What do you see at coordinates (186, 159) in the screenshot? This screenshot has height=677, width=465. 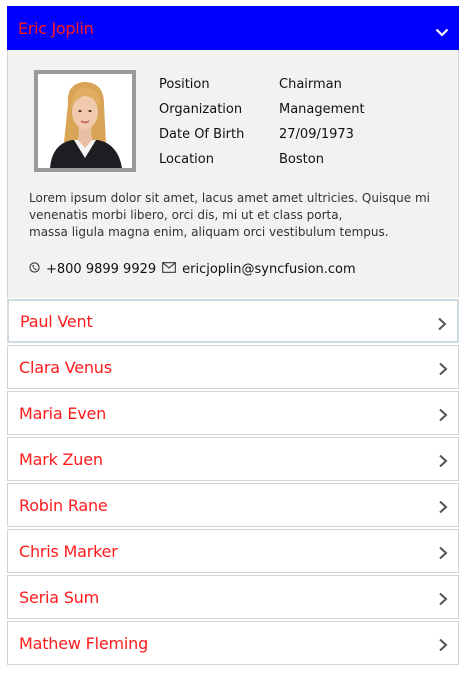 I see `detail-label: Location` at bounding box center [186, 159].